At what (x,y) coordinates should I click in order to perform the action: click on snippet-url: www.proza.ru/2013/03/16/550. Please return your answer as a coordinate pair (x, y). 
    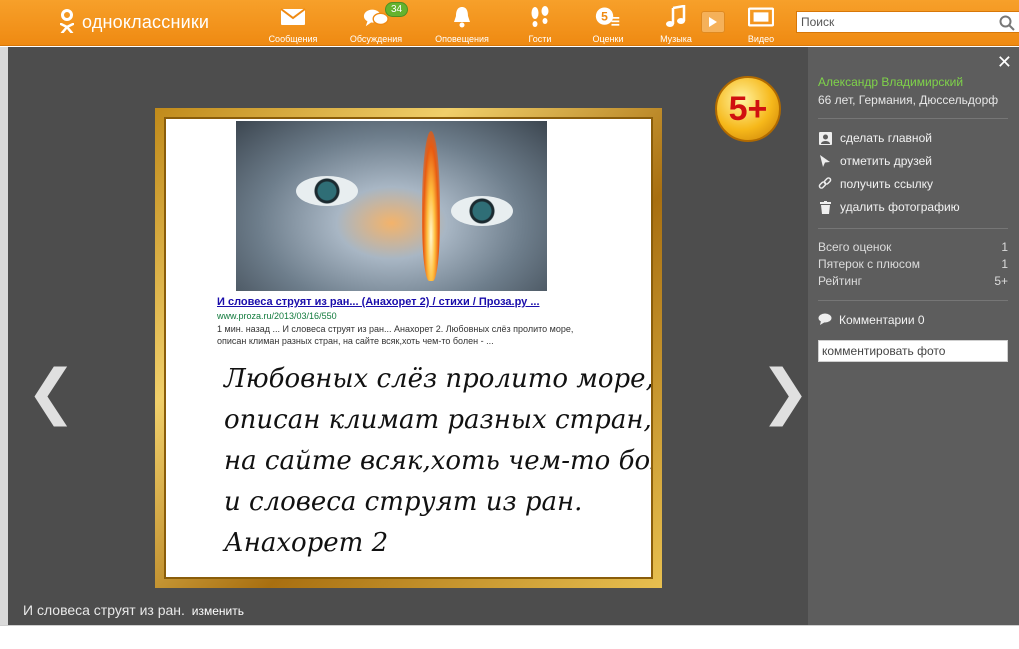
    Looking at the image, I should click on (277, 316).